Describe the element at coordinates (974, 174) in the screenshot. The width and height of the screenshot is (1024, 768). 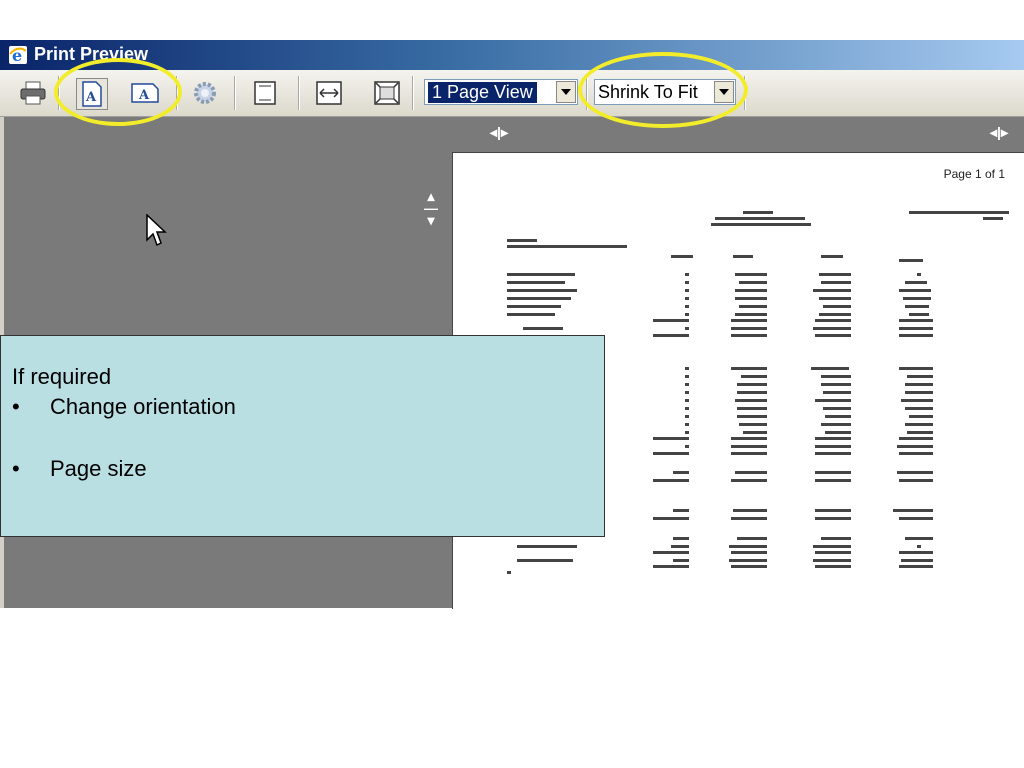
I see `page-label: Page 1 of 1` at that location.